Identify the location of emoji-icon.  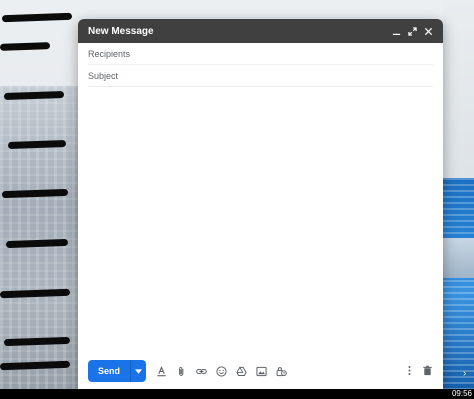
(221, 371).